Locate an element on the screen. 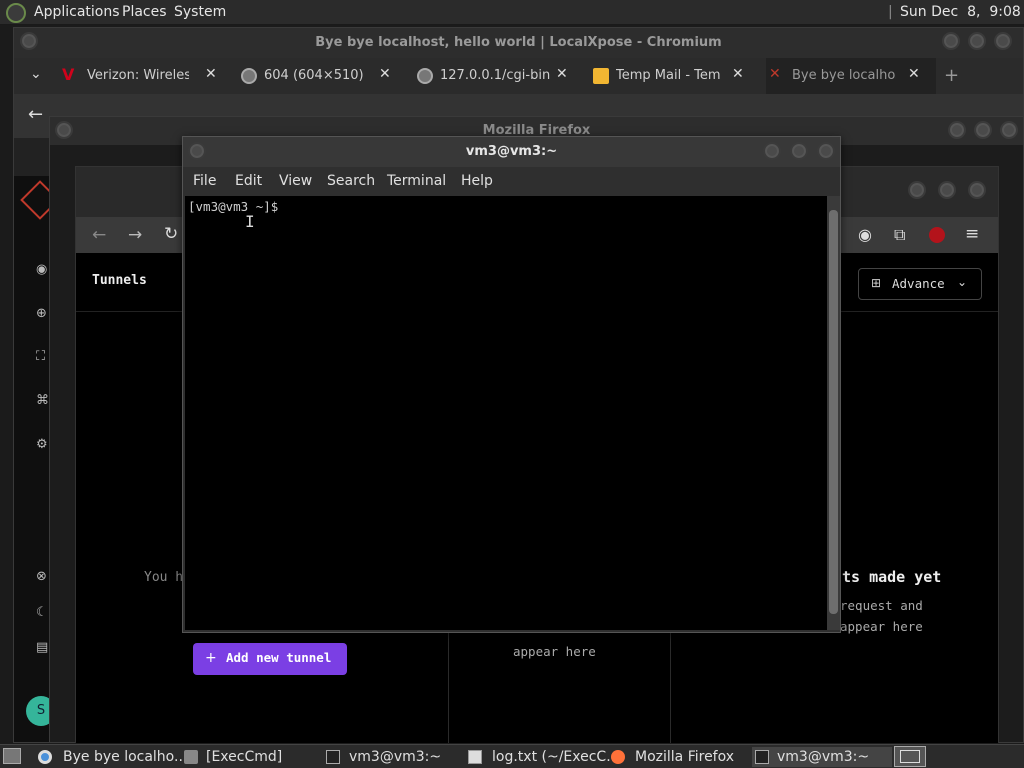  new-tab-button: + is located at coordinates (951, 75).